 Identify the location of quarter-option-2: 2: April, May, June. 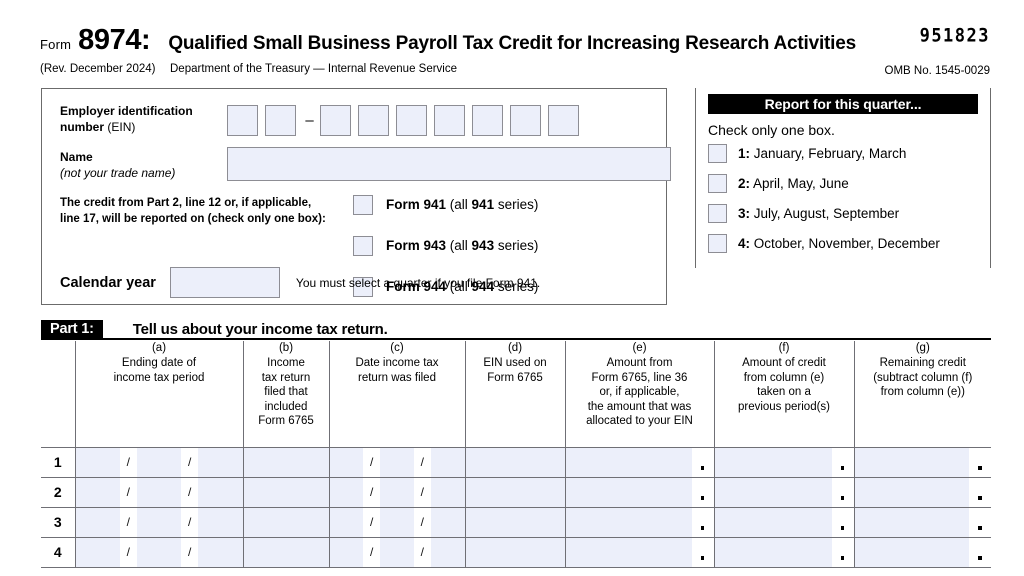
(849, 183).